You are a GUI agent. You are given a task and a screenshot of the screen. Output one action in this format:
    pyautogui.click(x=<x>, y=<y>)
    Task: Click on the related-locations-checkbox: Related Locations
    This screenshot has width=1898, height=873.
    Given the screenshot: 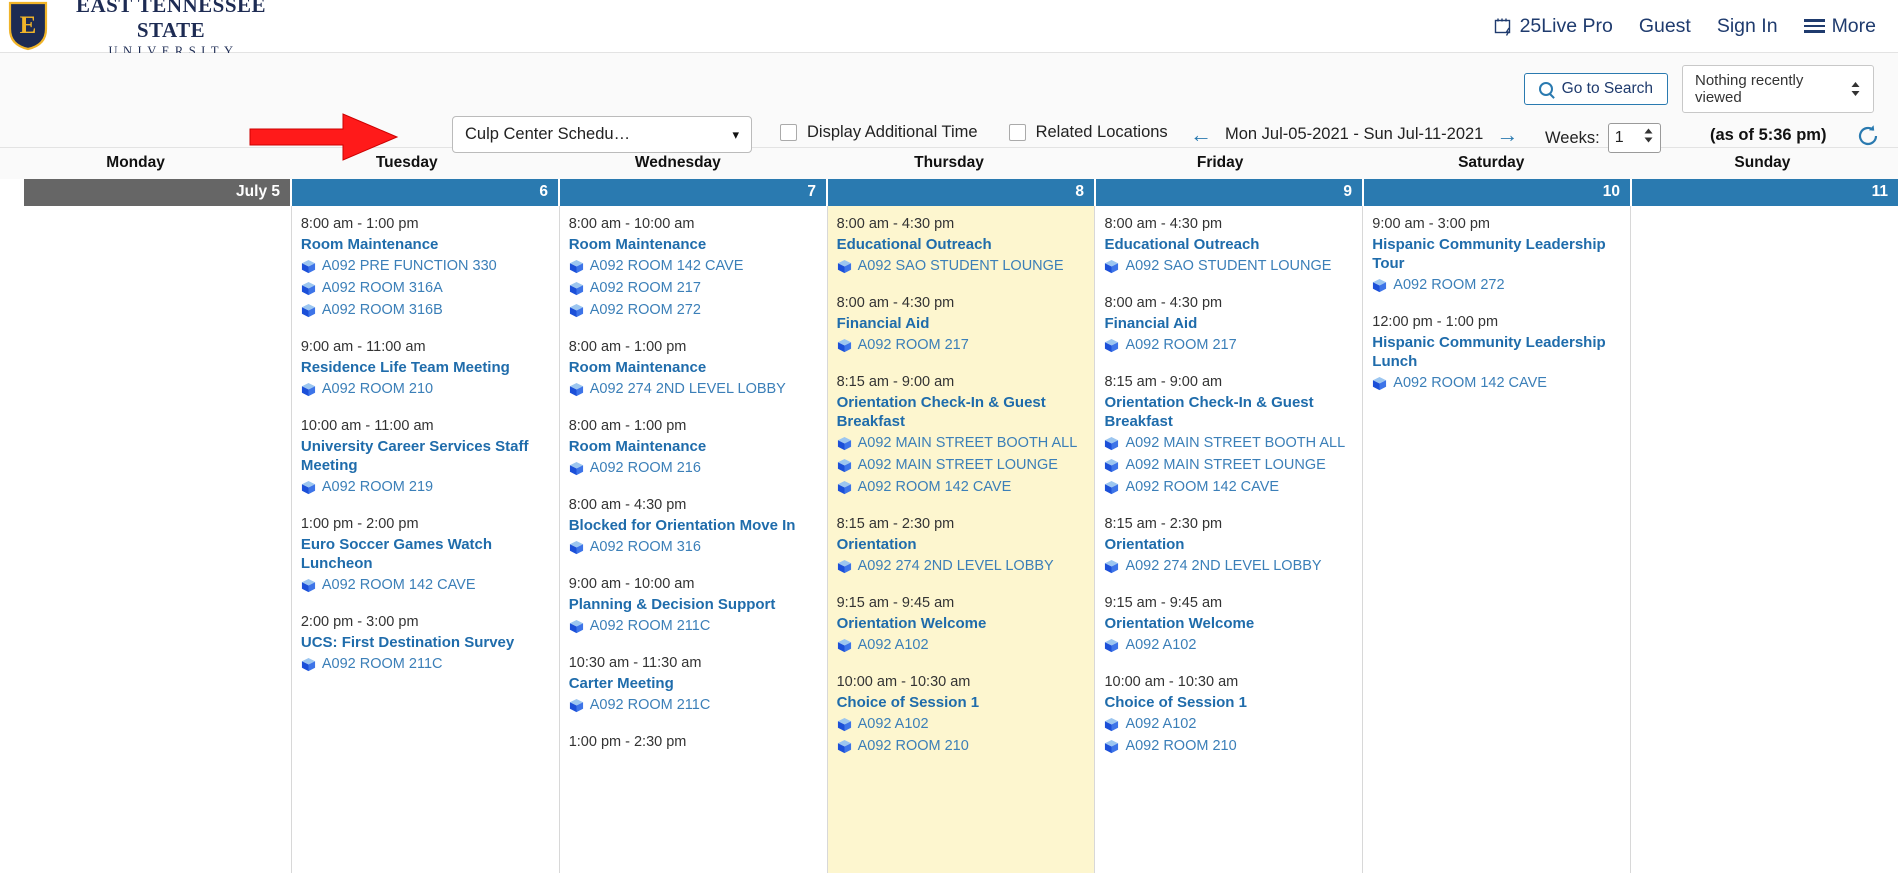 What is the action you would take?
    pyautogui.click(x=1088, y=132)
    